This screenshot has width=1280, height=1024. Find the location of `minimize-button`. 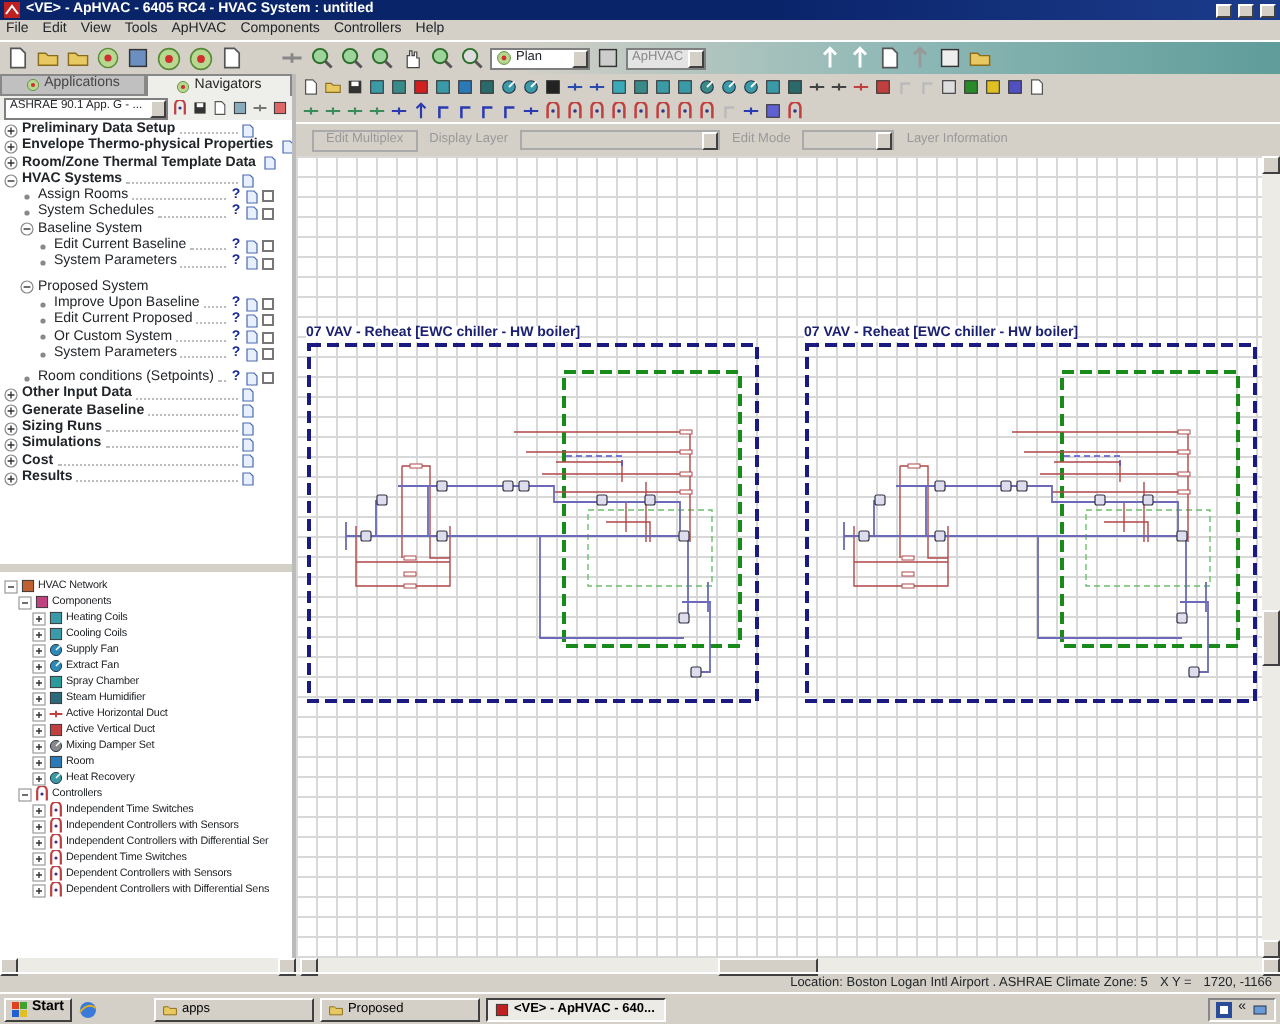

minimize-button is located at coordinates (1224, 10).